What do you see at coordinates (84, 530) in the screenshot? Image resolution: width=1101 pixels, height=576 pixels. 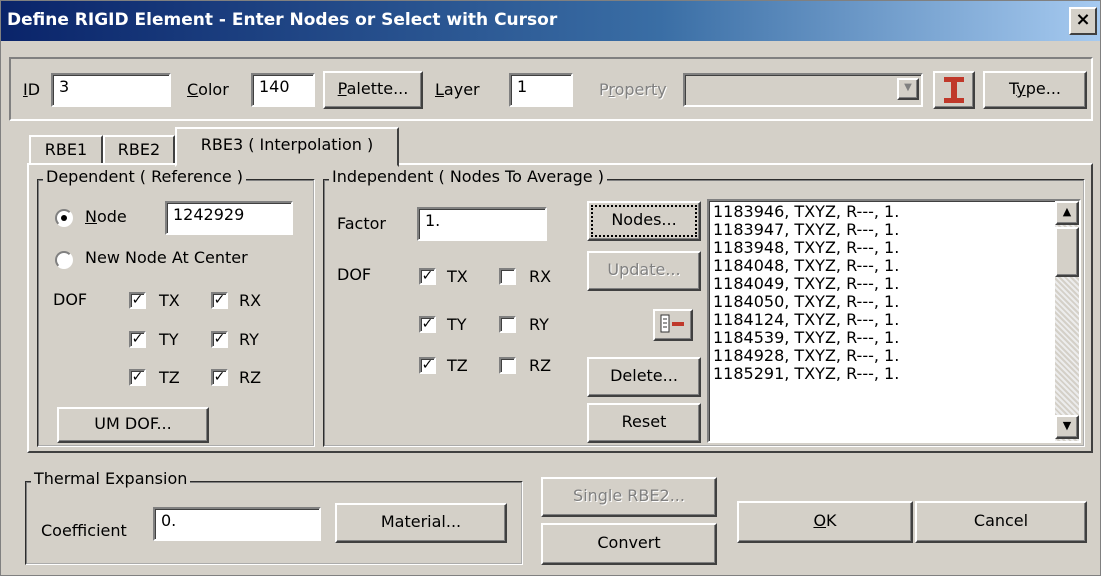 I see `coefficient-label: Coefficient` at bounding box center [84, 530].